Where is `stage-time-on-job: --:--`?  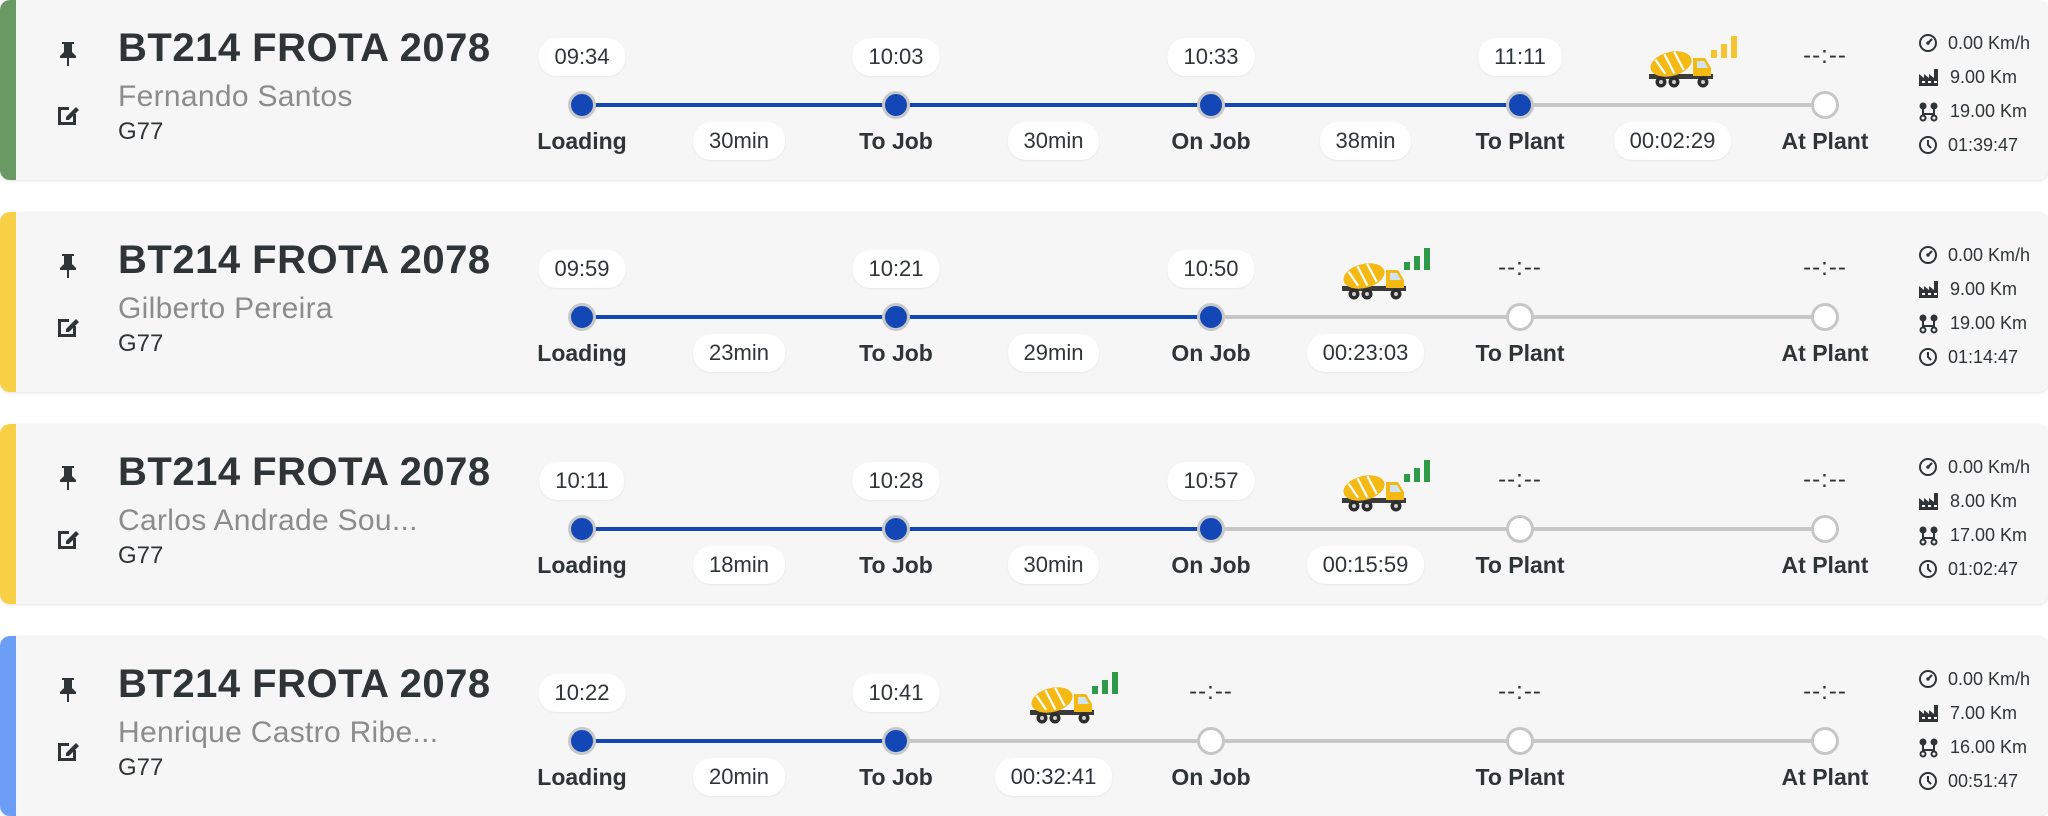
stage-time-on-job: --:-- is located at coordinates (1211, 691).